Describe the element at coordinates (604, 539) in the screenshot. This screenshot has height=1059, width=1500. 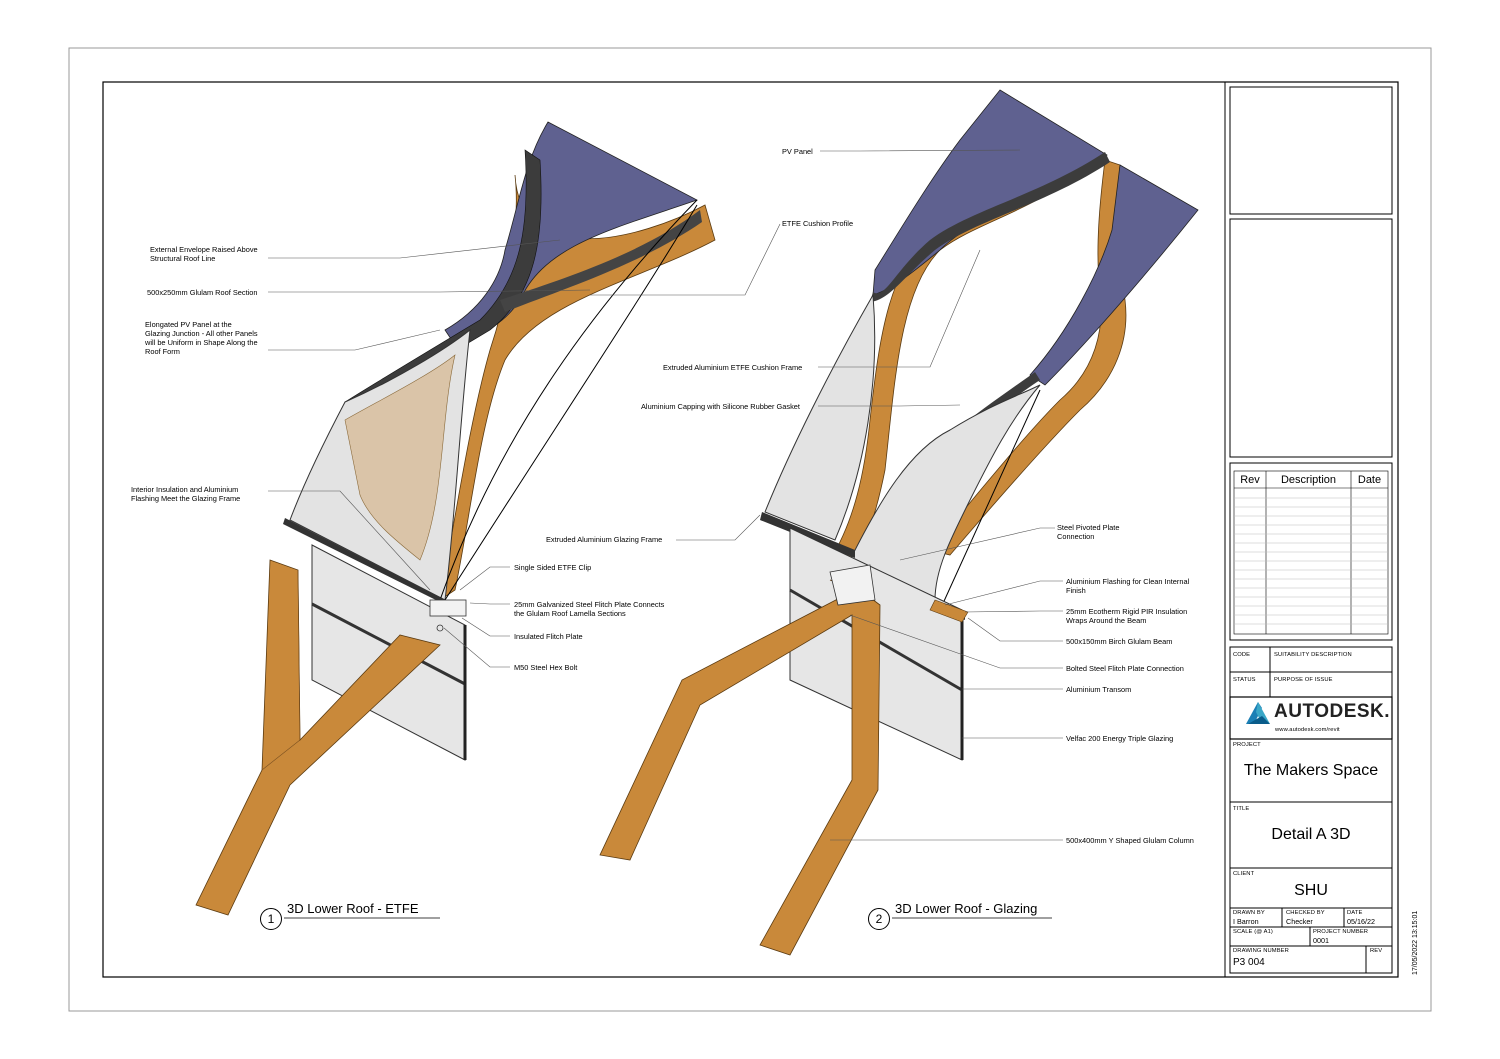
I see `callout-glazing-frame: Extruded Aluminium Glazing Frame` at that location.